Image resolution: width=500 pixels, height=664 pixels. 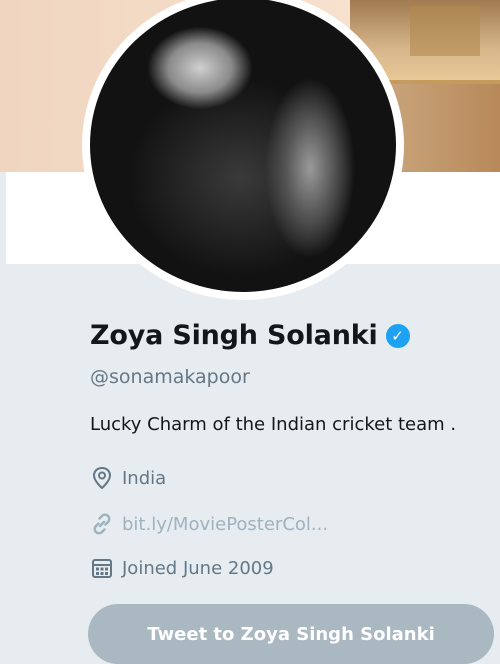 What do you see at coordinates (234, 335) in the screenshot?
I see `profile-name: Zoya Singh Solanki` at bounding box center [234, 335].